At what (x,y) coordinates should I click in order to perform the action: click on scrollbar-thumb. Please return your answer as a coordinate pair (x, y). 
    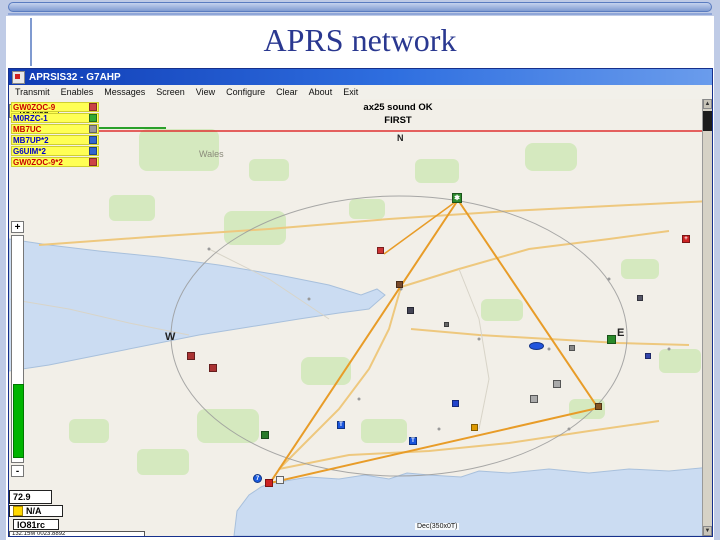
    Looking at the image, I should click on (707, 121).